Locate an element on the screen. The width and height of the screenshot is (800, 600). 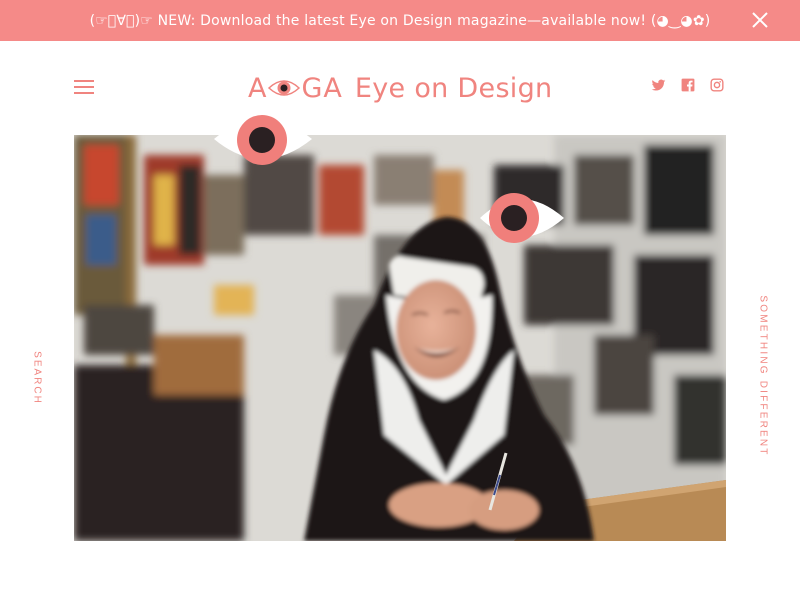
aiga-logo: A GA is located at coordinates (295, 88).